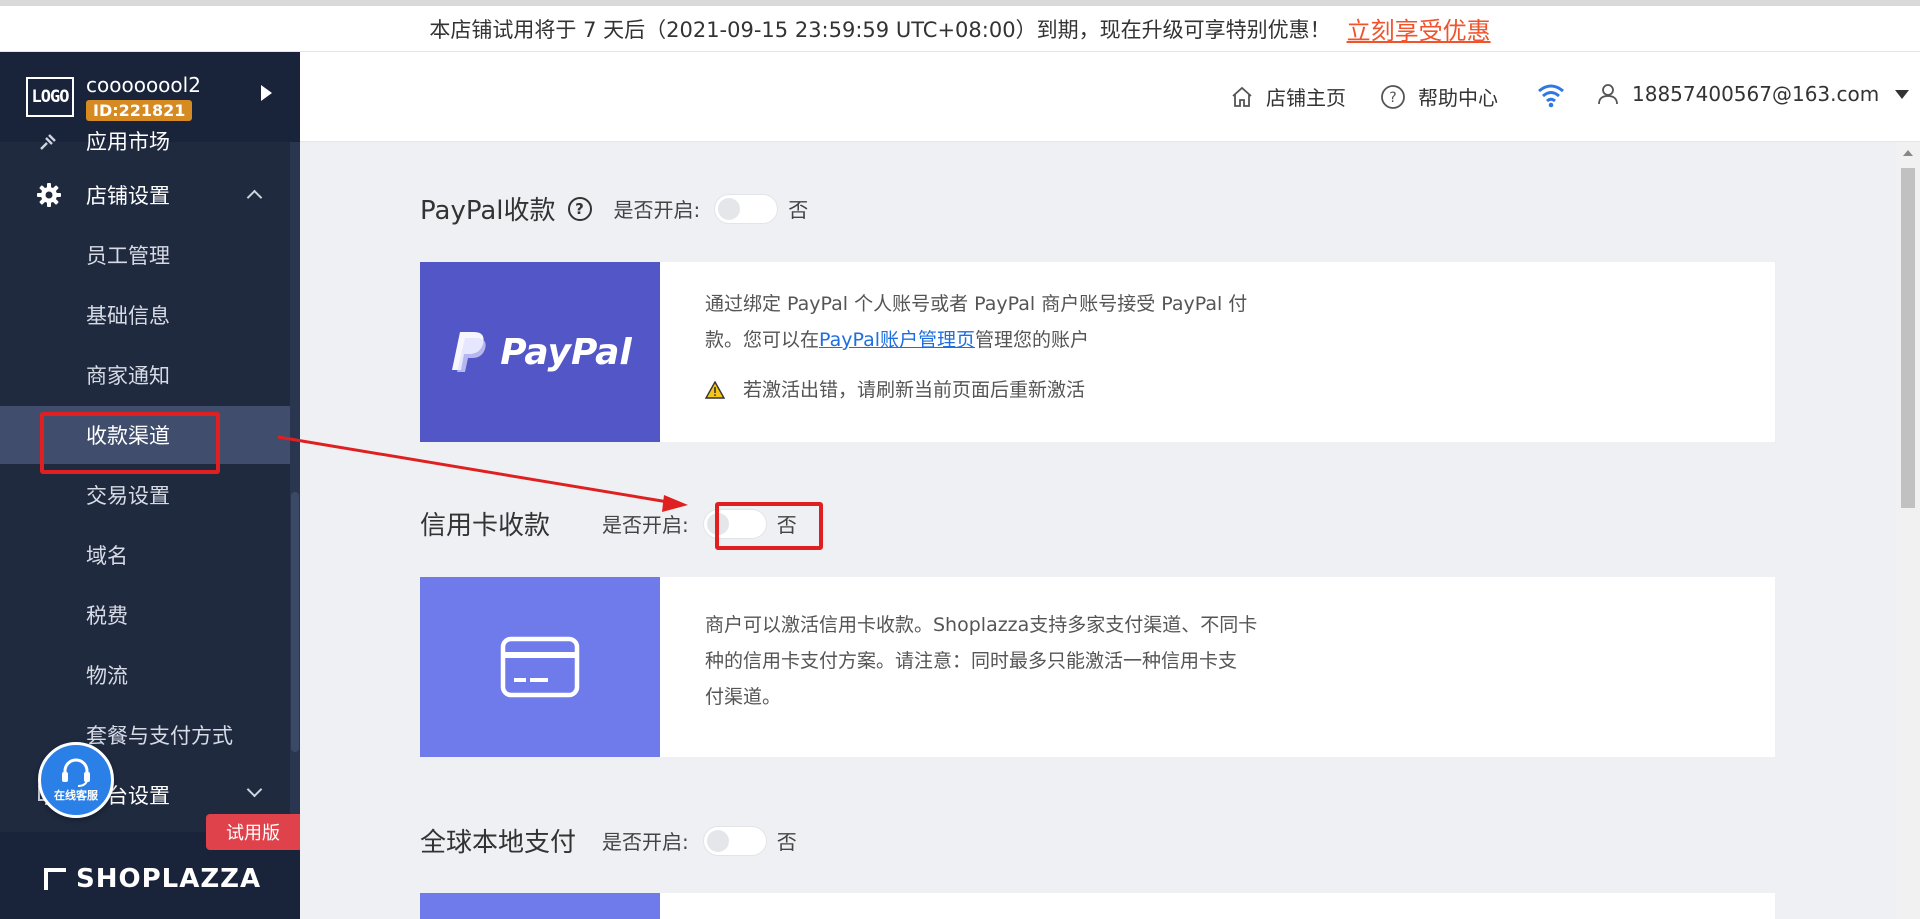  What do you see at coordinates (645, 525) in the screenshot?
I see `credit-enable-label: 是否开启:` at bounding box center [645, 525].